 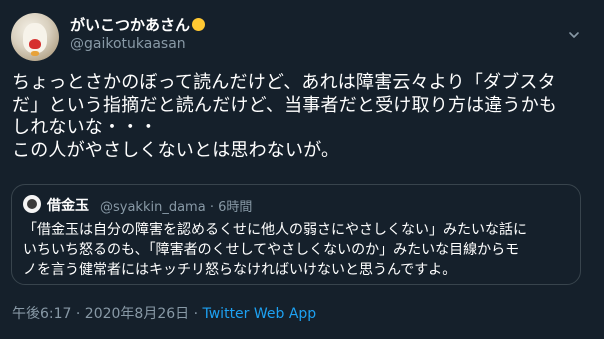 What do you see at coordinates (260, 314) in the screenshot?
I see `tweet-source-link: Twitter Web App` at bounding box center [260, 314].